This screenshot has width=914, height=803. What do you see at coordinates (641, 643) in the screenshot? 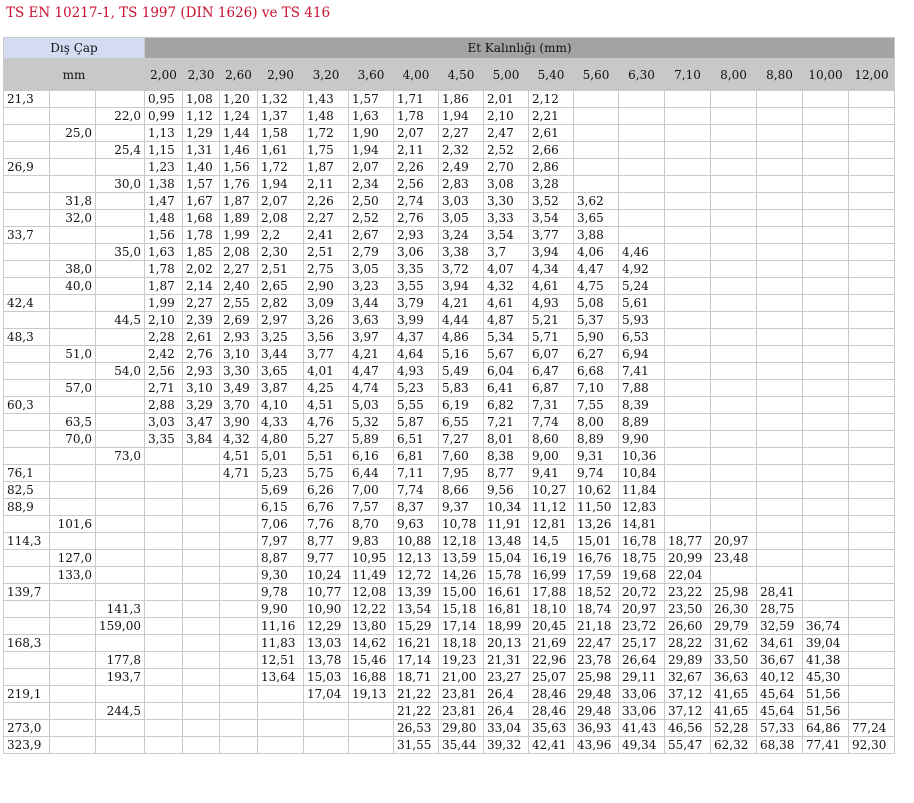
I see `weight-cell: 25,17` at bounding box center [641, 643].